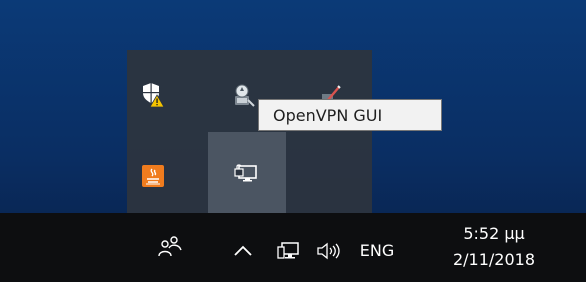 This screenshot has height=282, width=586. I want to click on clock-time: 5:52 μμ, so click(494, 233).